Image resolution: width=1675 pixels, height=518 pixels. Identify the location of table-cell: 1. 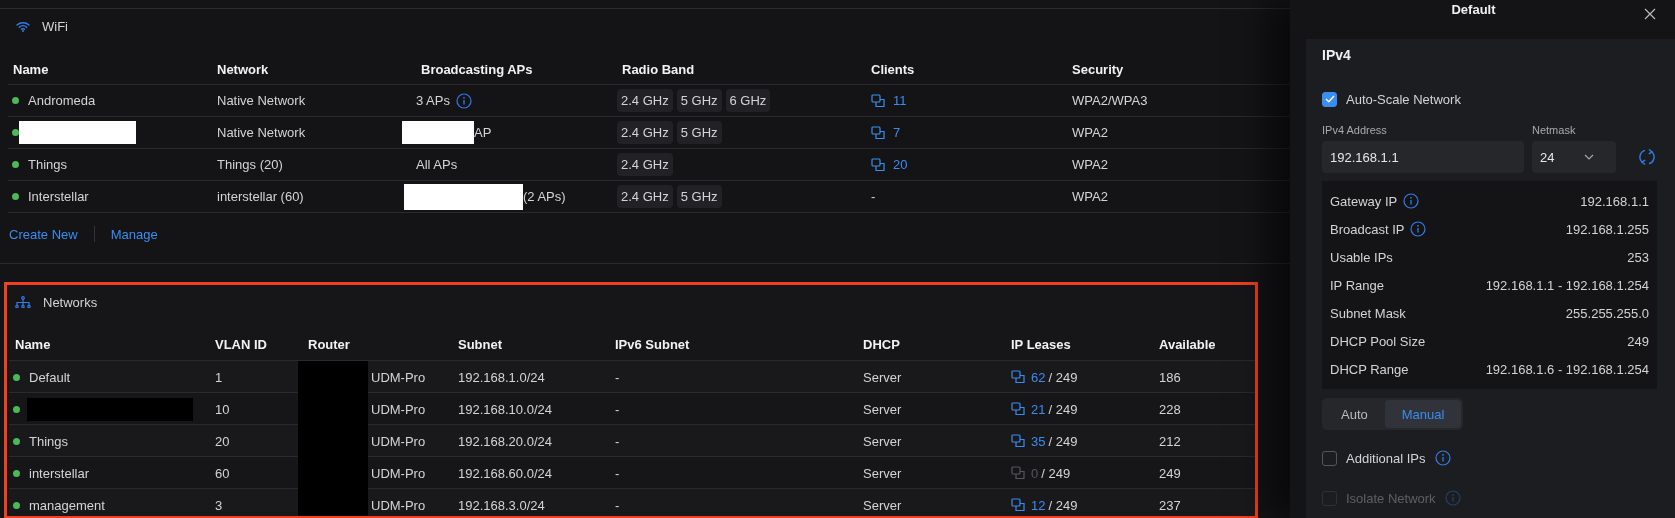
(219, 377).